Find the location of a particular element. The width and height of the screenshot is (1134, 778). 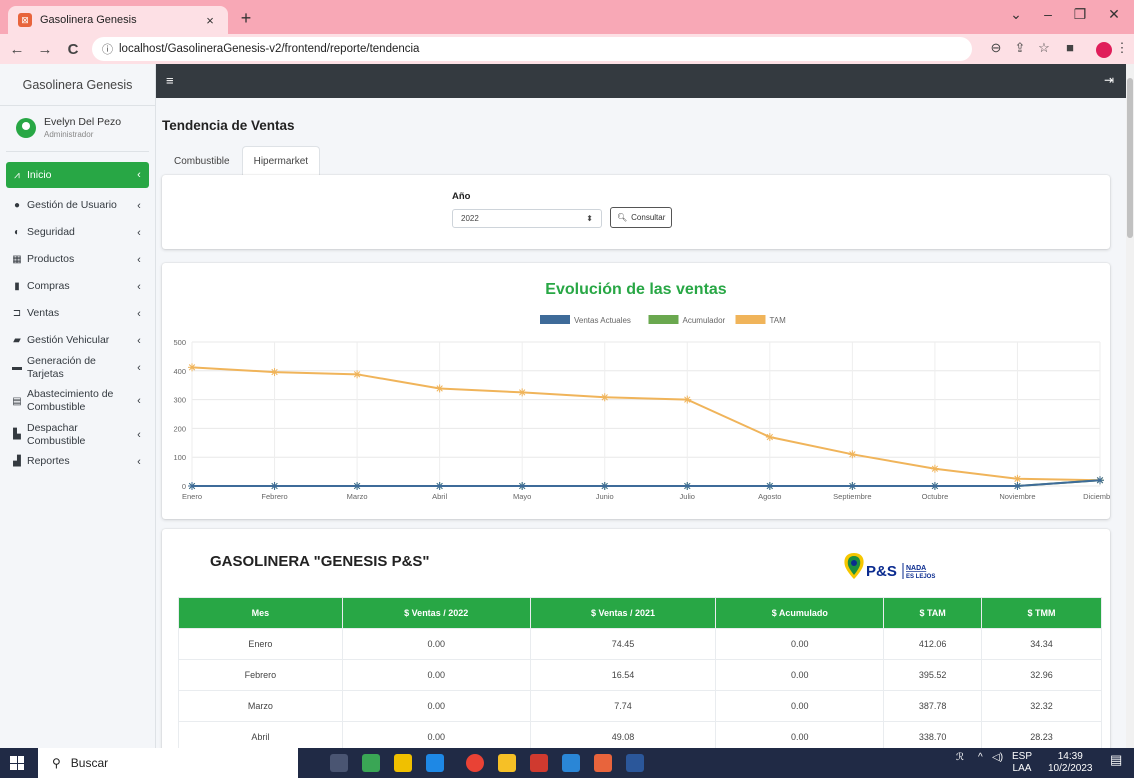

taskbar-search: ⚲ Buscar is located at coordinates (168, 763).